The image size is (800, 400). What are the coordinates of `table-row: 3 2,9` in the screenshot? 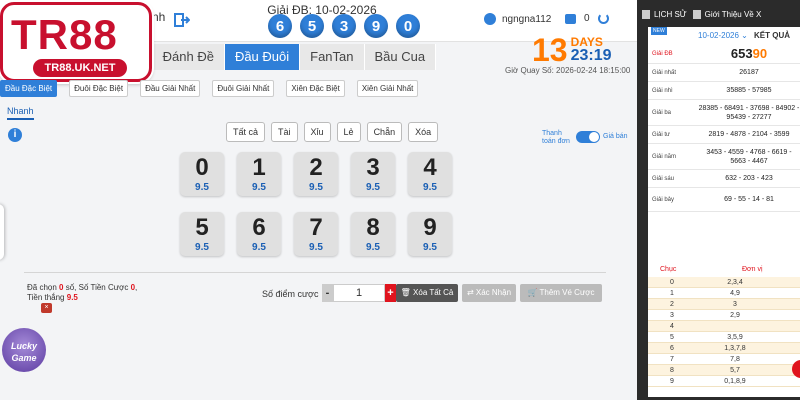 It's located at (724, 315).